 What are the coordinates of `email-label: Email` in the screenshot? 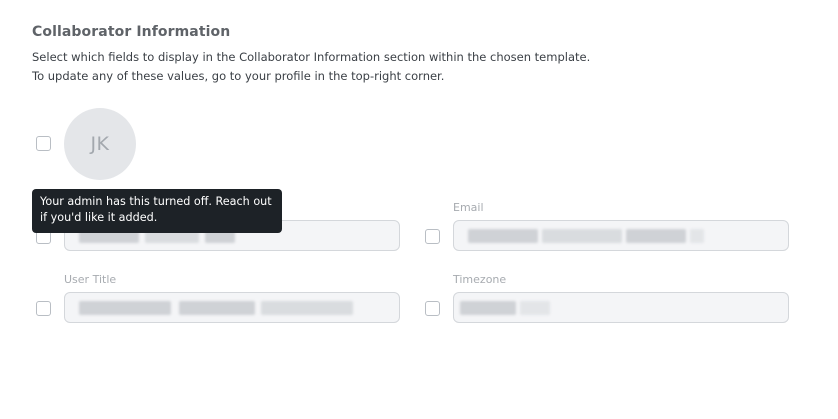 It's located at (468, 207).